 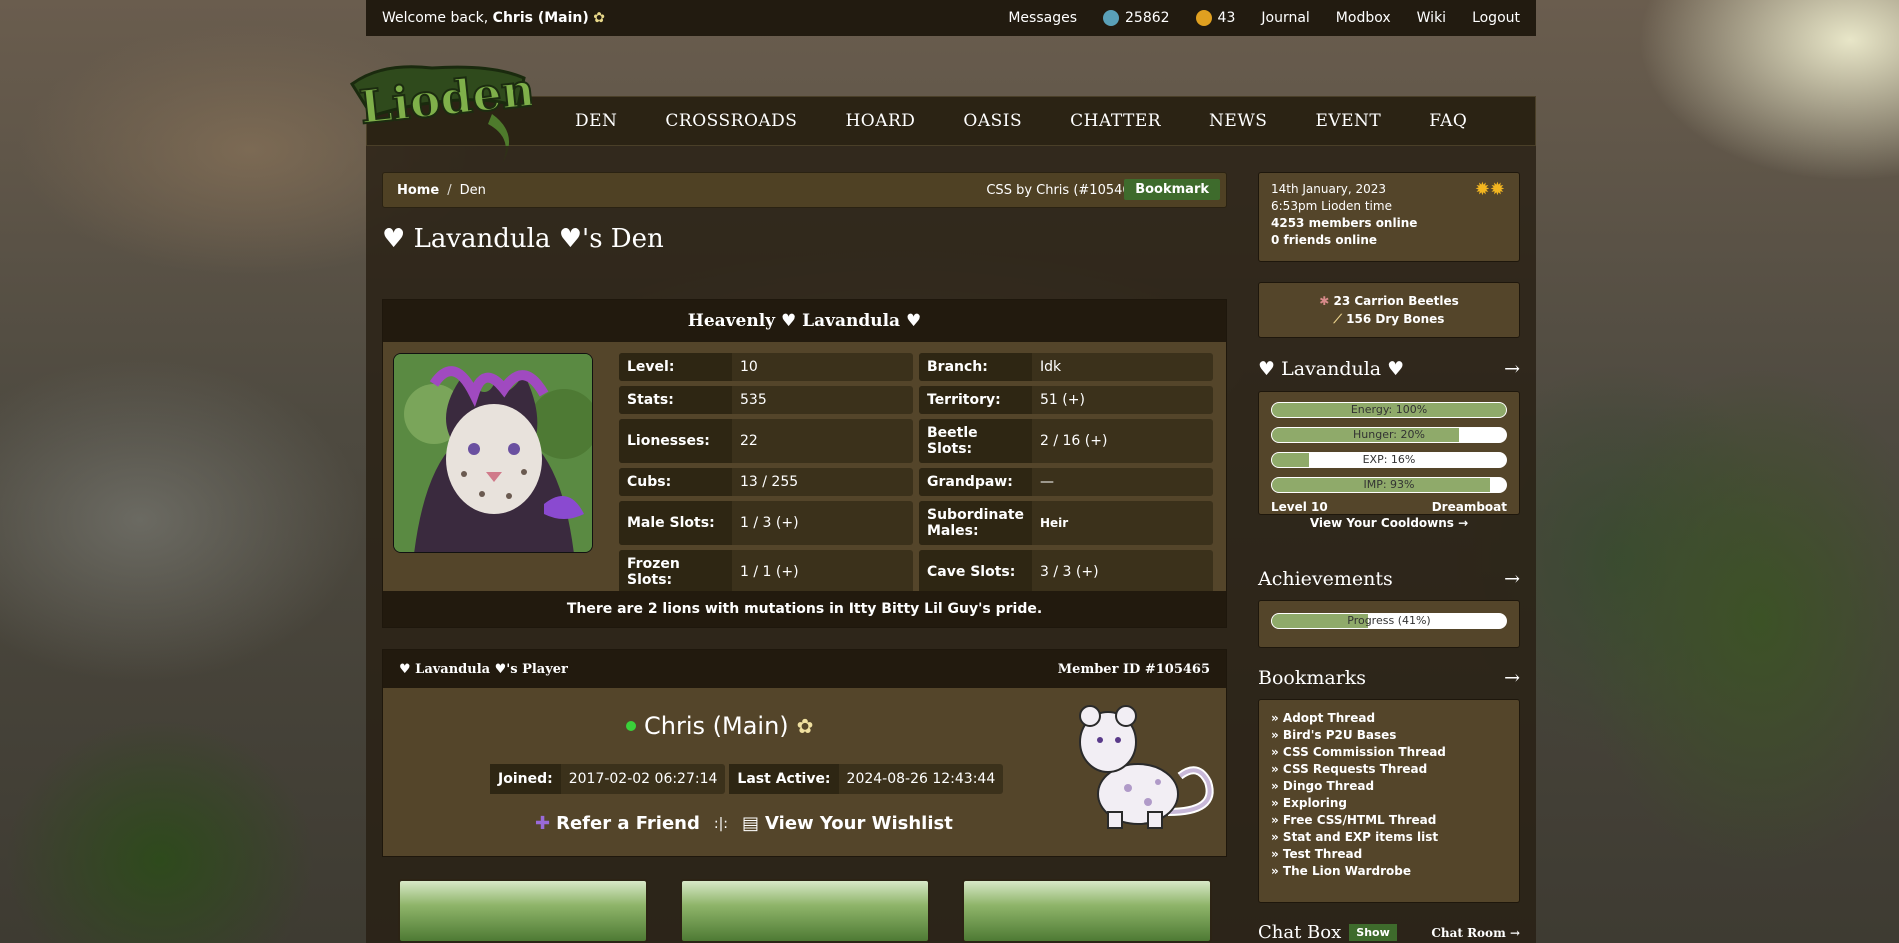 What do you see at coordinates (1136, 18) in the screenshot?
I see `beetles-currency: 25862` at bounding box center [1136, 18].